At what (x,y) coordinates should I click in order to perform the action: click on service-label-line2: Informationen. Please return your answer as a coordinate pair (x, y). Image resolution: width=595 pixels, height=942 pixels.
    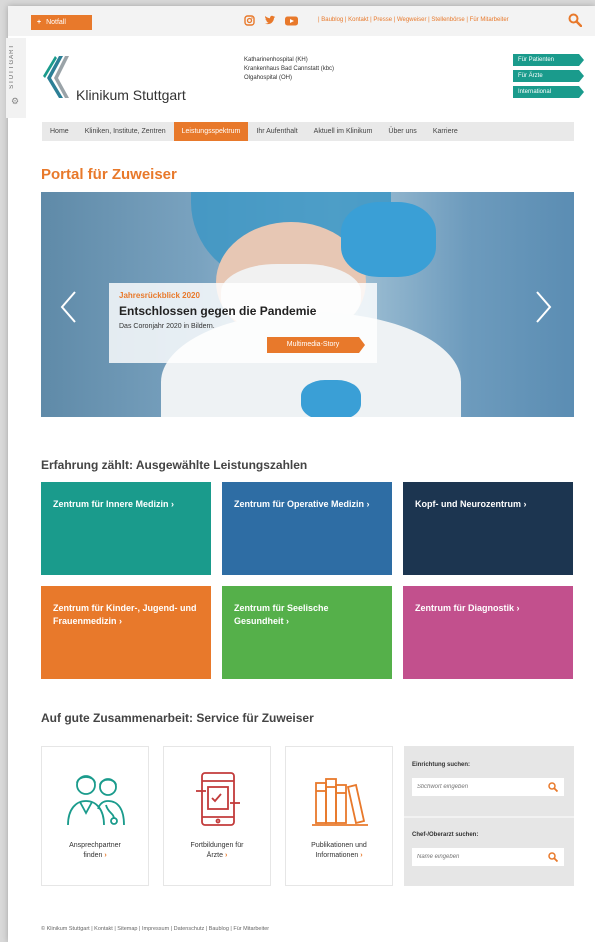
    Looking at the image, I should click on (337, 855).